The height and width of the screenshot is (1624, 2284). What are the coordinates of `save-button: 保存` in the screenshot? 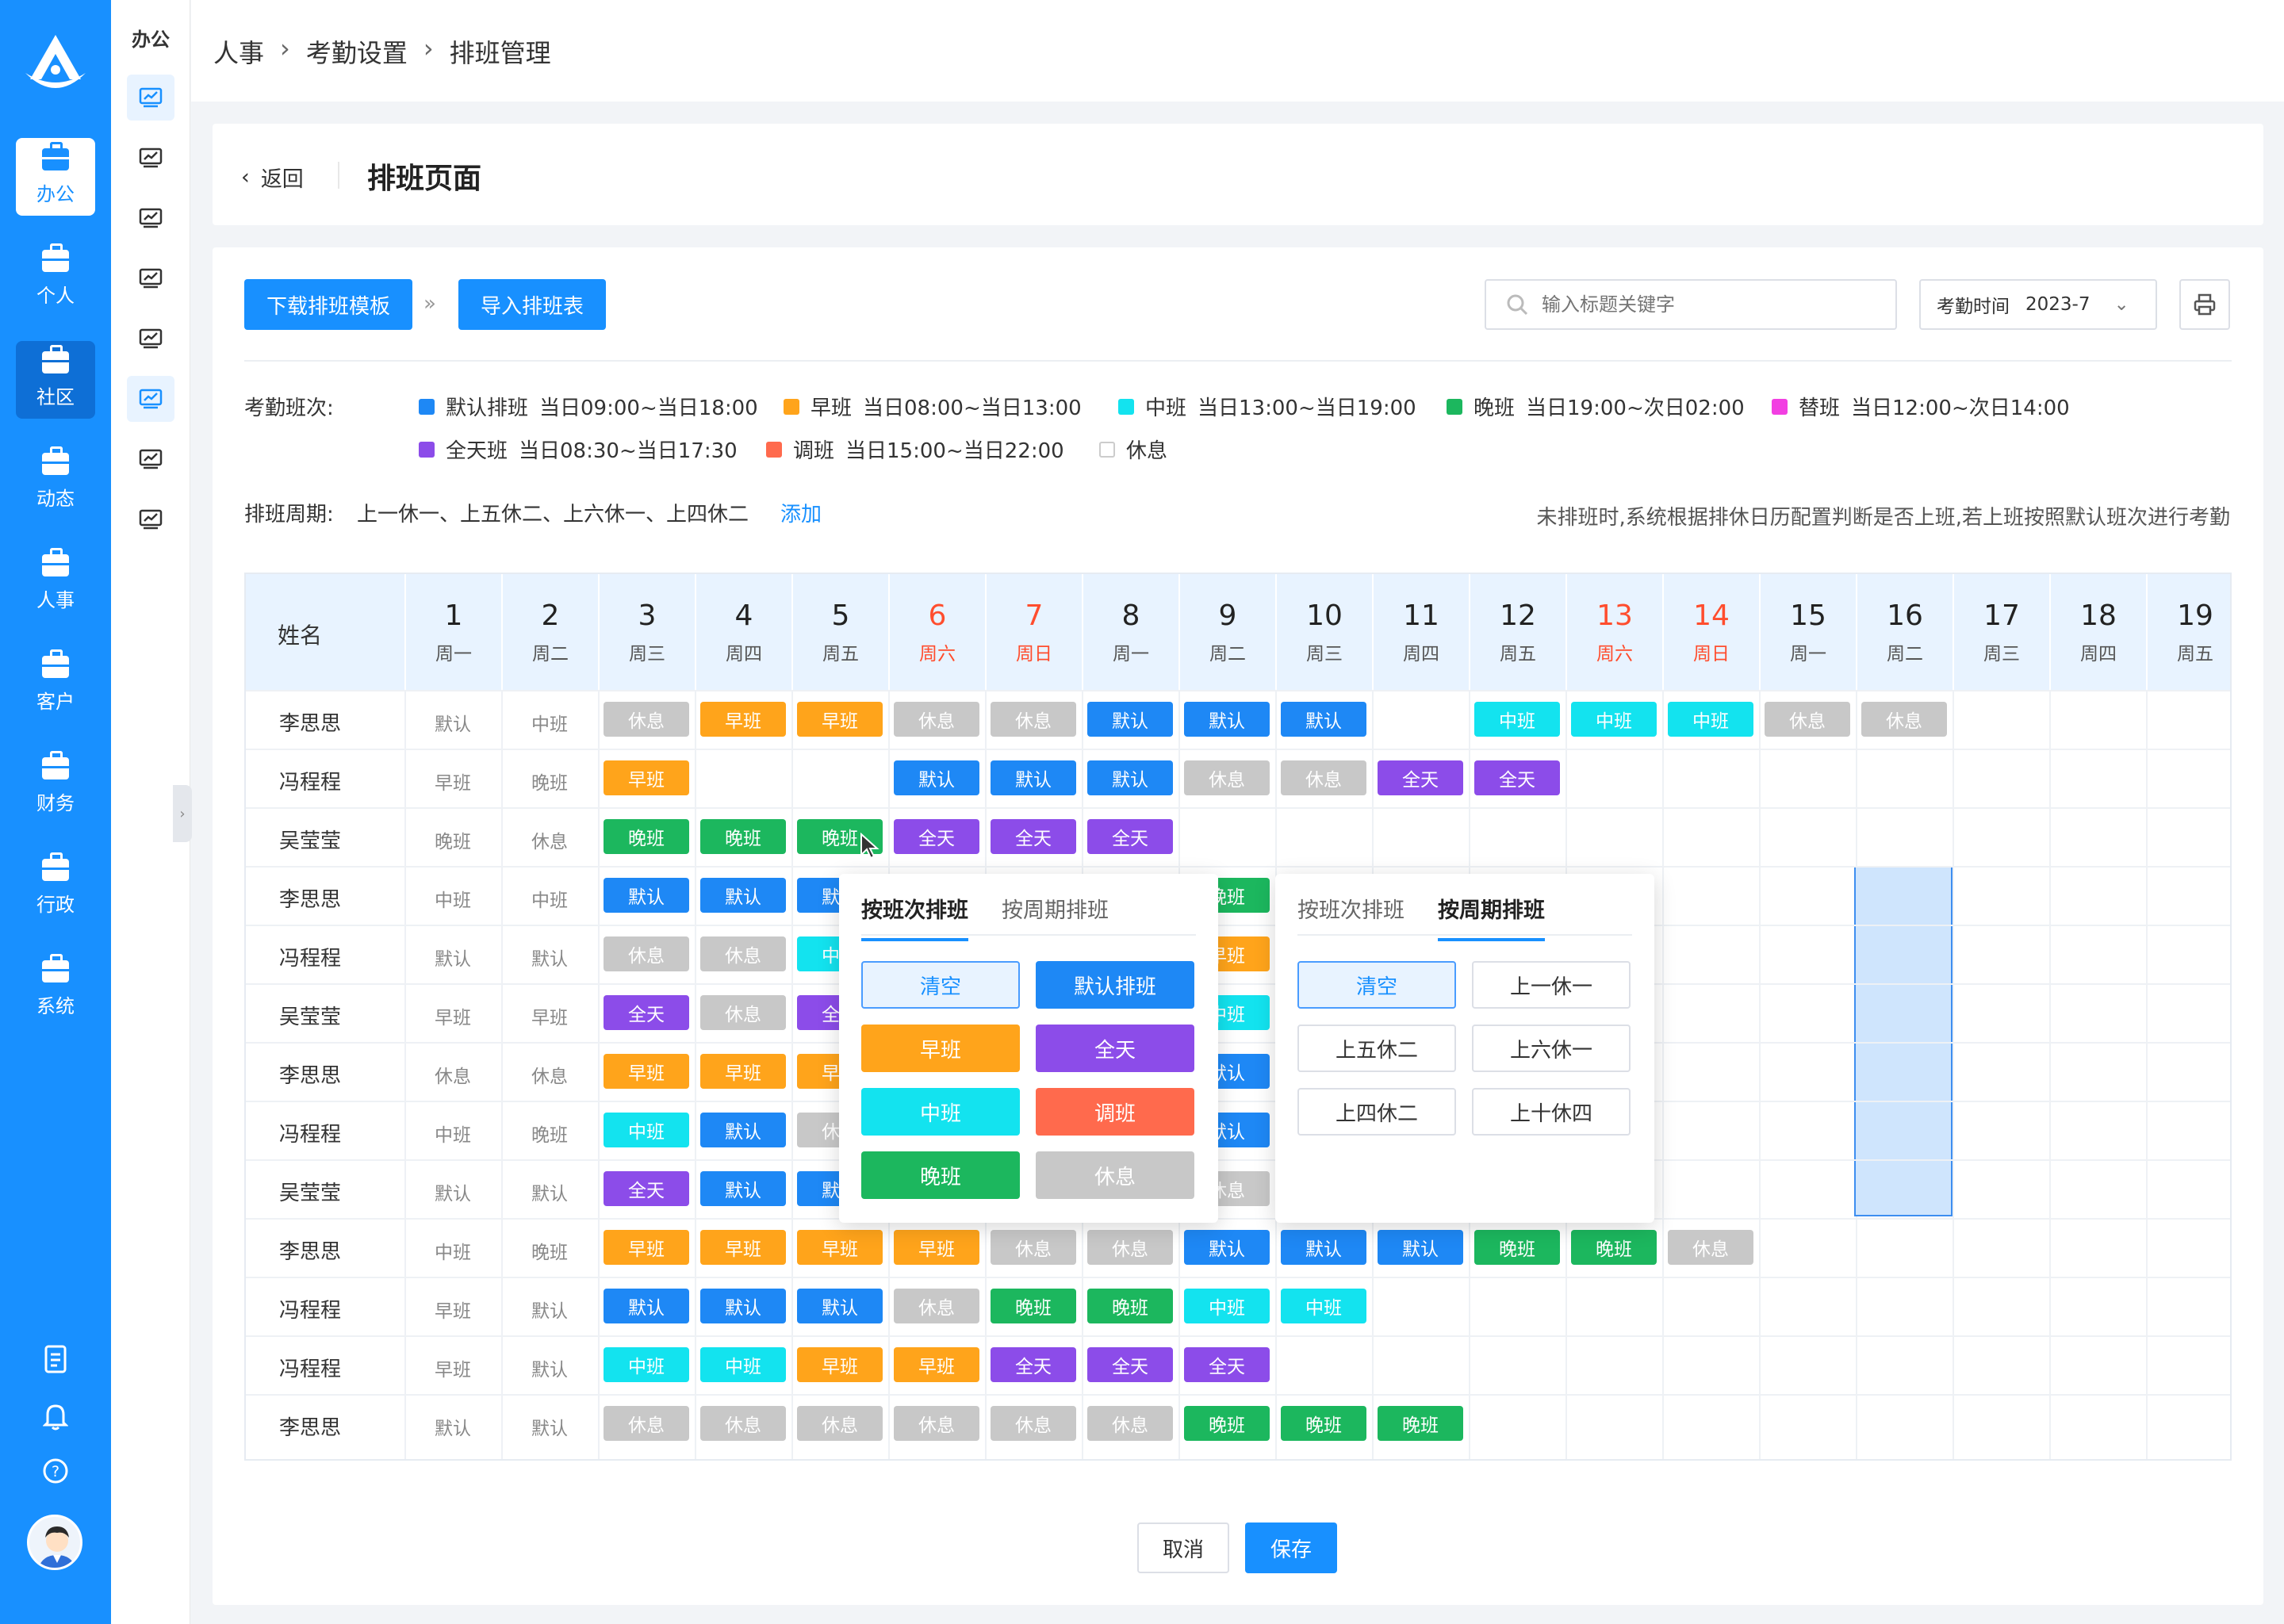 It's located at (1291, 1547).